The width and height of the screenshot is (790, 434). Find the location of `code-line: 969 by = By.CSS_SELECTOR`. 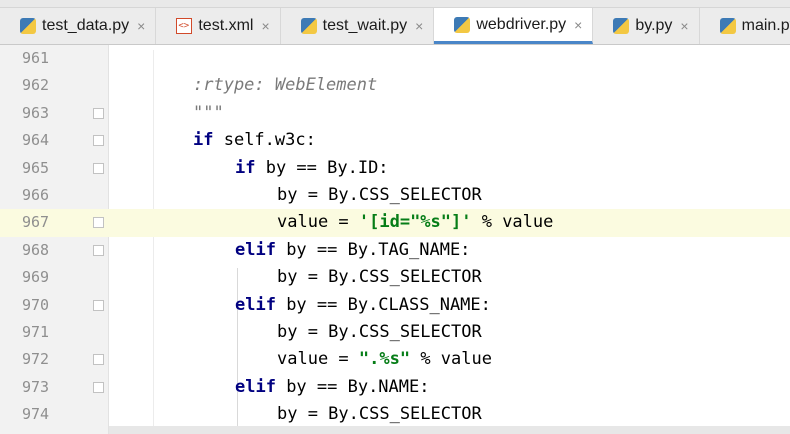

code-line: 969 by = By.CSS_SELECTOR is located at coordinates (395, 277).